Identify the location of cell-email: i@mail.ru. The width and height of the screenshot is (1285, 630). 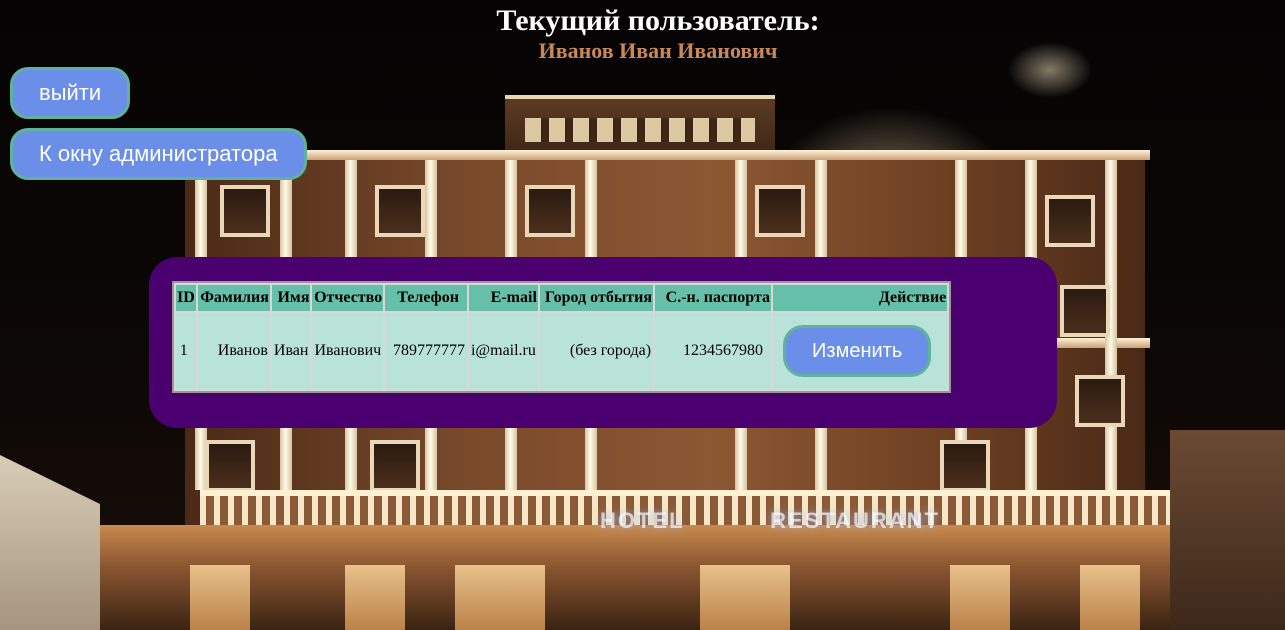
(503, 351).